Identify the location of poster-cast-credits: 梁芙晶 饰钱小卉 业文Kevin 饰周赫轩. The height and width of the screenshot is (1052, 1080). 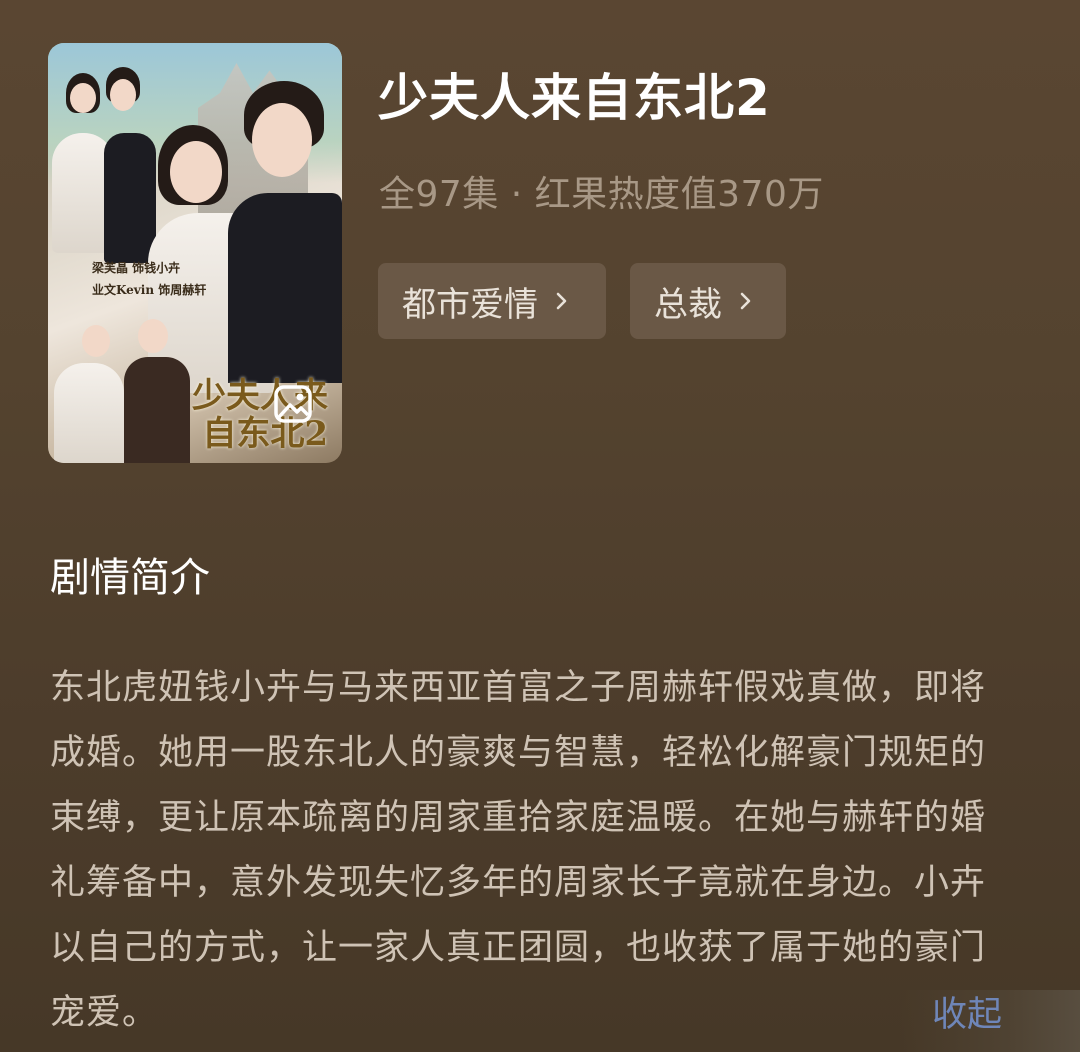
(149, 279).